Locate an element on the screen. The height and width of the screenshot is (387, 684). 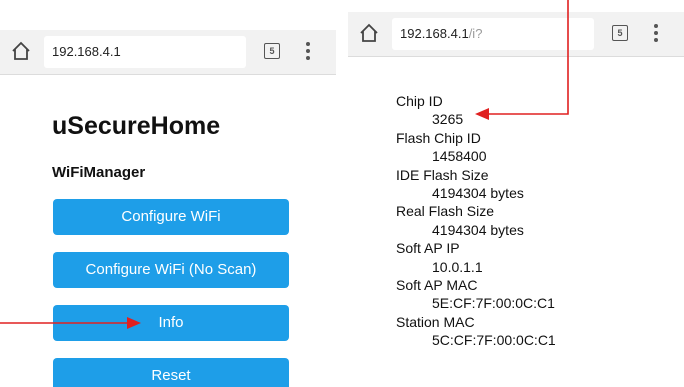
reset-button: Reset is located at coordinates (171, 372).